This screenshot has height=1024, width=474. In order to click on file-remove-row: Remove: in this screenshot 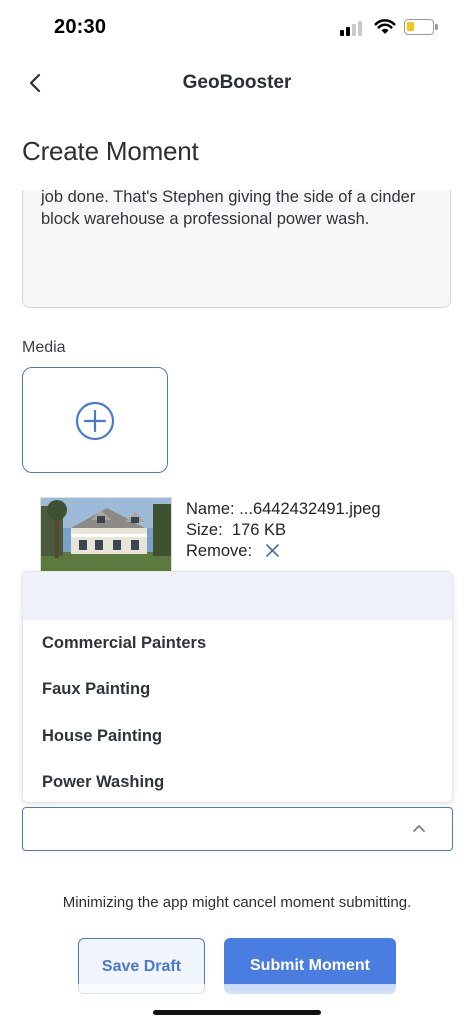, I will do `click(283, 551)`.